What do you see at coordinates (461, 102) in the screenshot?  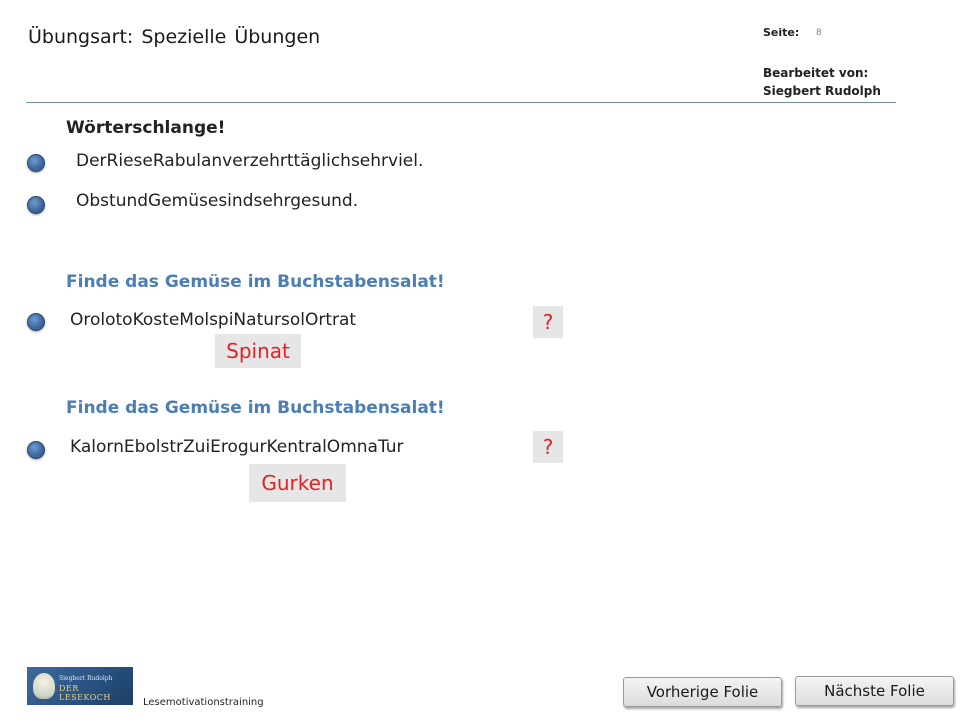 I see `header-divider` at bounding box center [461, 102].